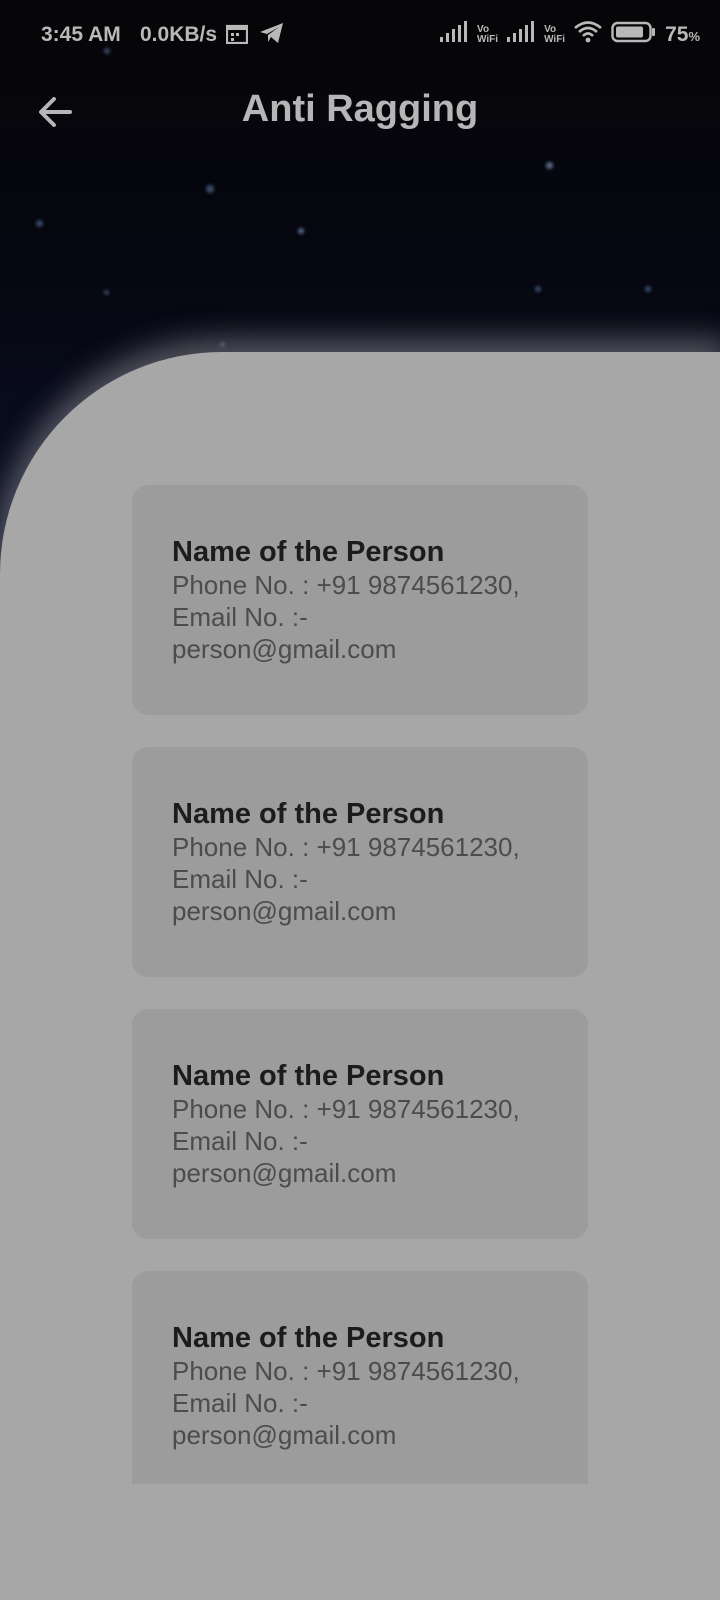 This screenshot has width=720, height=1600. What do you see at coordinates (81, 34) in the screenshot?
I see `status-time: 3:45 AM` at bounding box center [81, 34].